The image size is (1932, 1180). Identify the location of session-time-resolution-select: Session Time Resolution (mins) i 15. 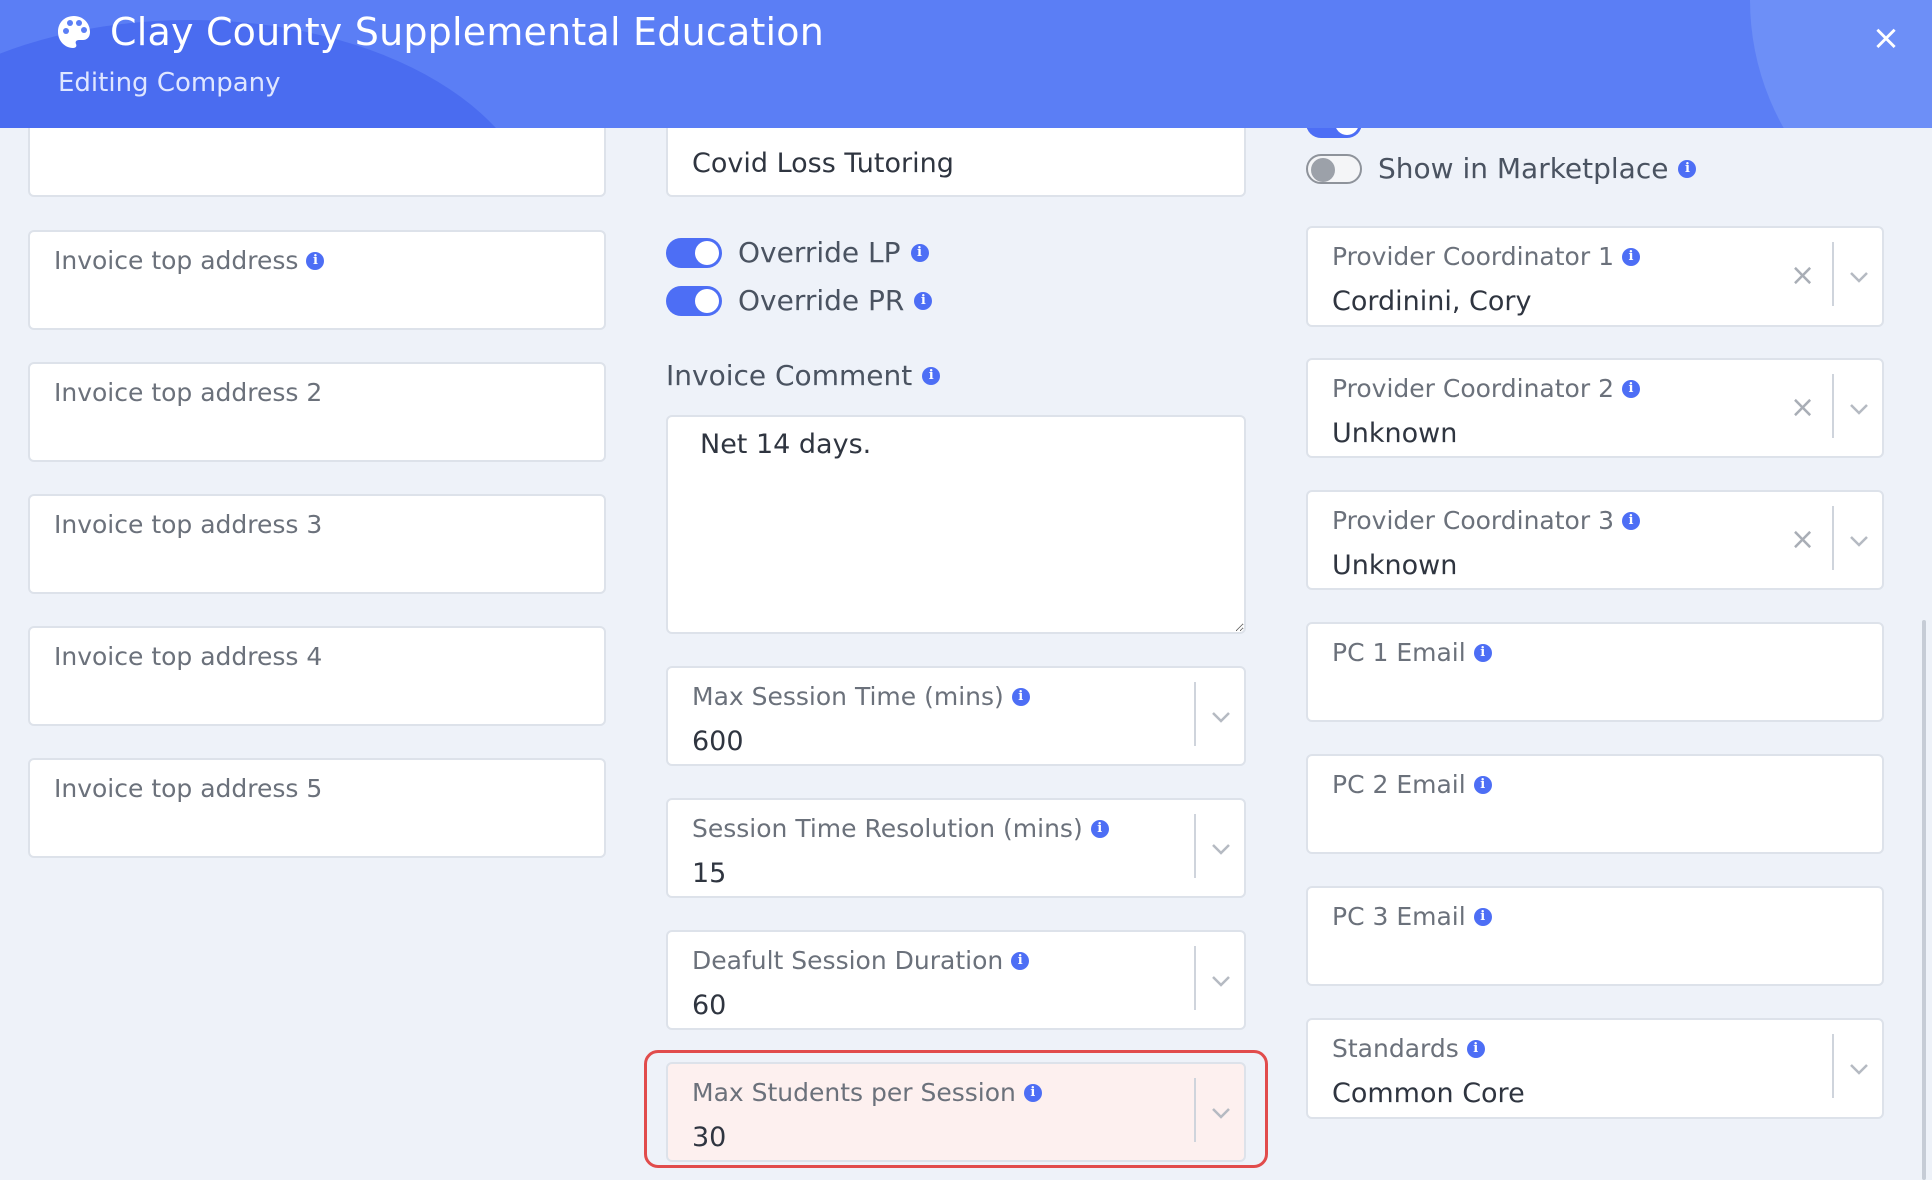
(956, 848).